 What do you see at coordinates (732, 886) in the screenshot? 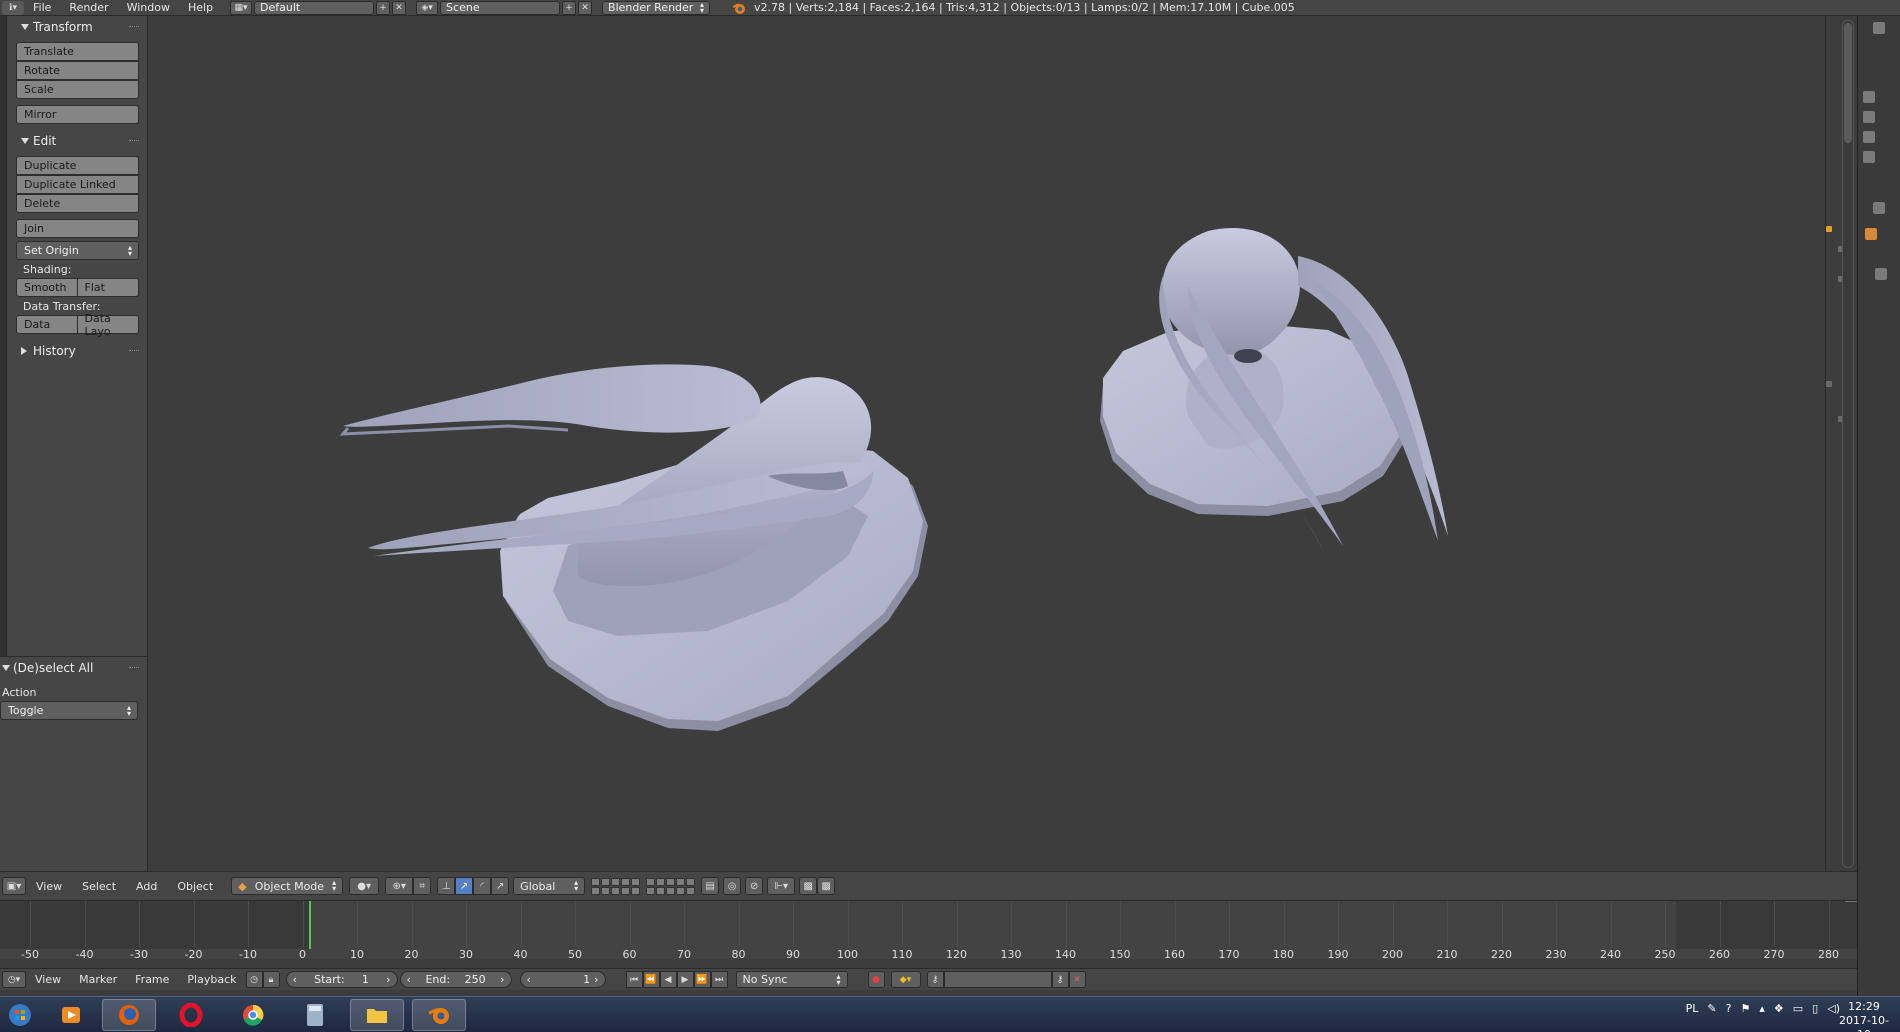
I see `proportional-edit-toggle: ◎` at bounding box center [732, 886].